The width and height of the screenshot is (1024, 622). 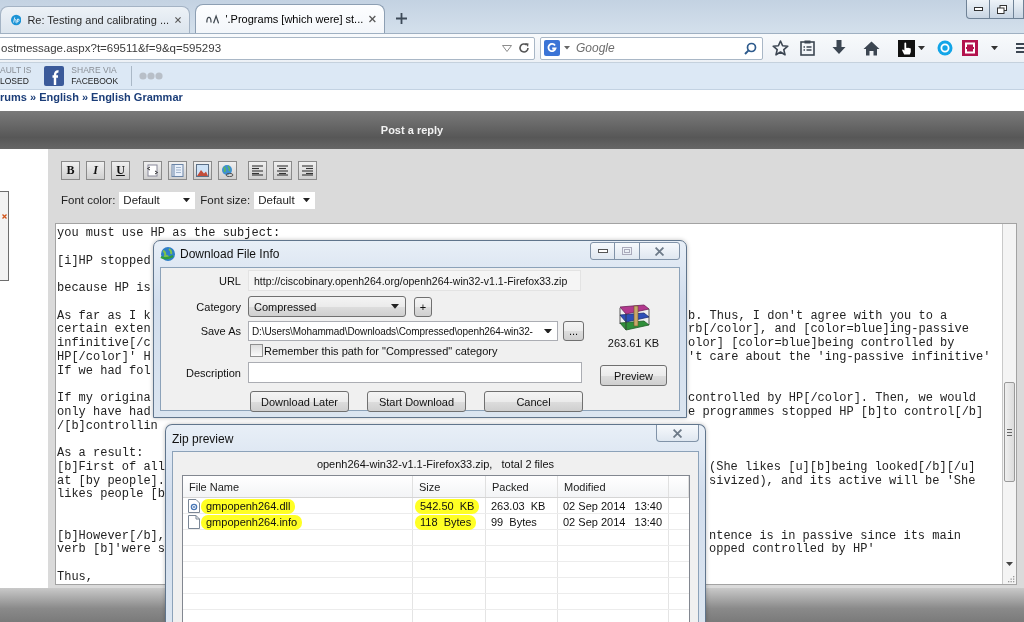 What do you see at coordinates (430, 486) in the screenshot?
I see `column-header: Size` at bounding box center [430, 486].